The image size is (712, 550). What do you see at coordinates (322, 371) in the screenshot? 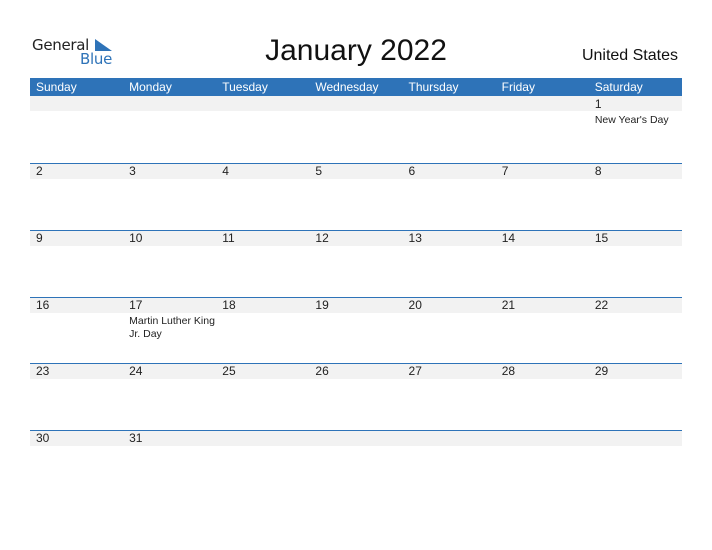
I see `day-number: 26` at bounding box center [322, 371].